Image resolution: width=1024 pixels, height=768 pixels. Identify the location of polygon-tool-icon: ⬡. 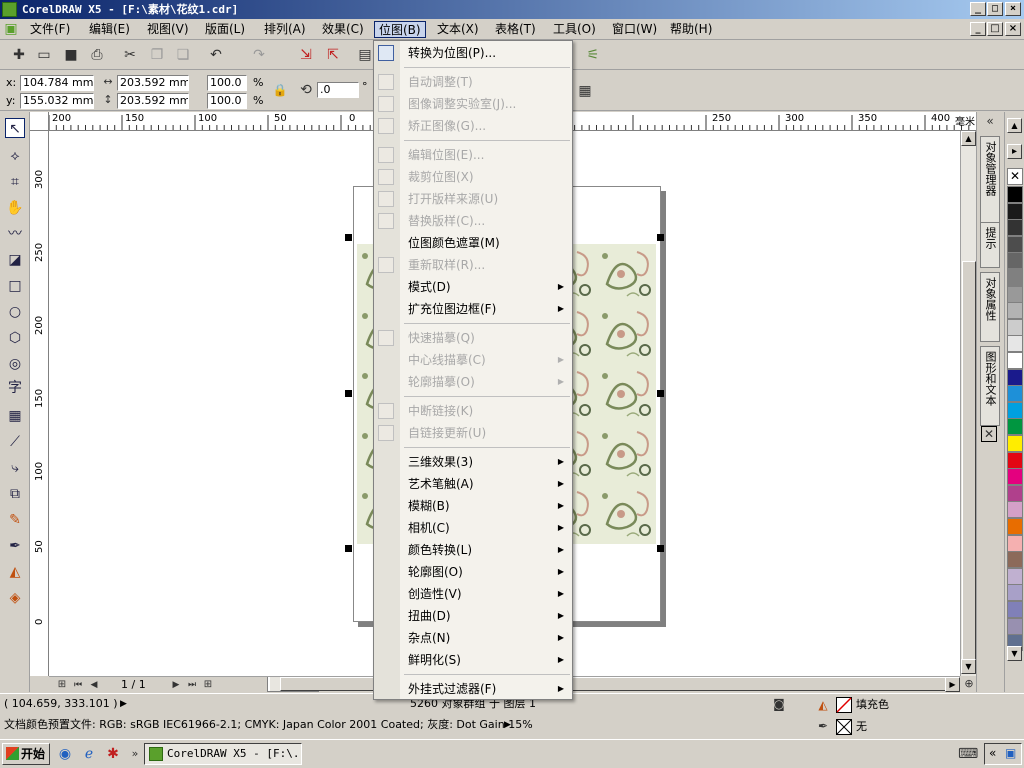
(15, 338).